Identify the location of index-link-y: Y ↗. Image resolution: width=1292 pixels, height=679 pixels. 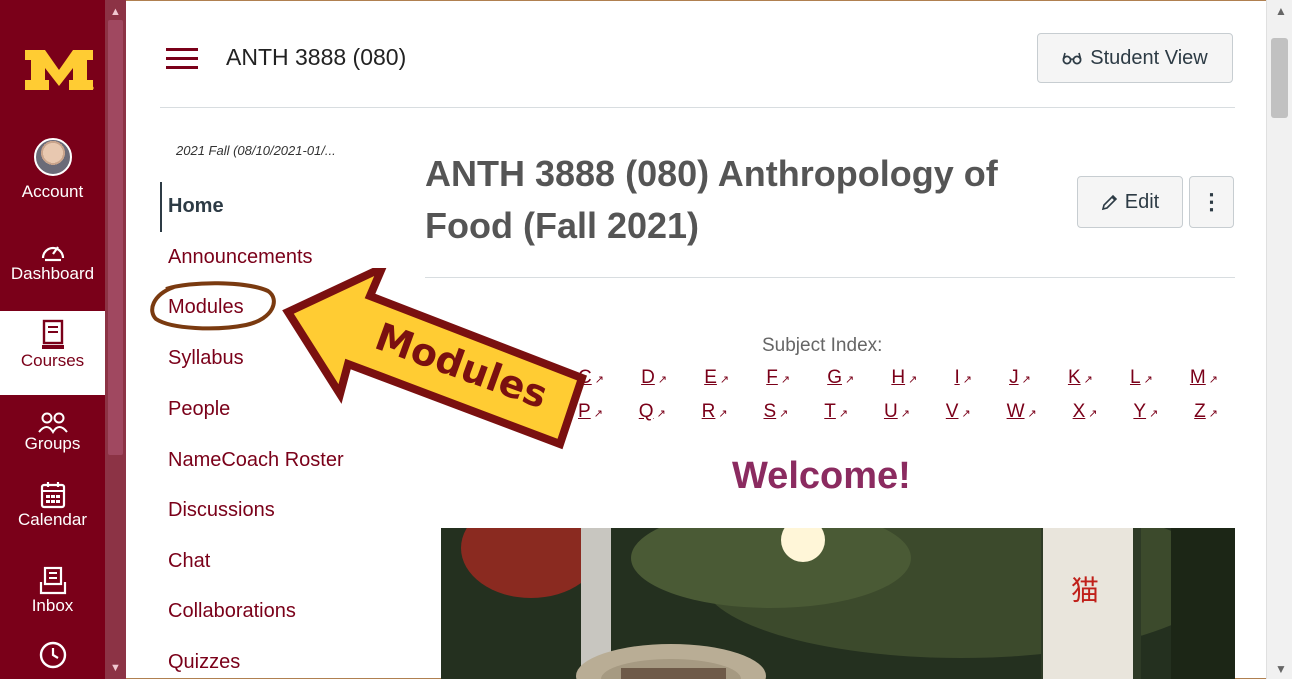
(1145, 412).